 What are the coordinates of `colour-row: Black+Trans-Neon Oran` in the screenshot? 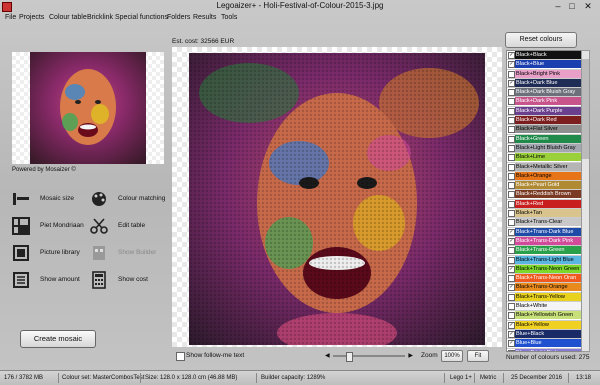 It's located at (544, 279).